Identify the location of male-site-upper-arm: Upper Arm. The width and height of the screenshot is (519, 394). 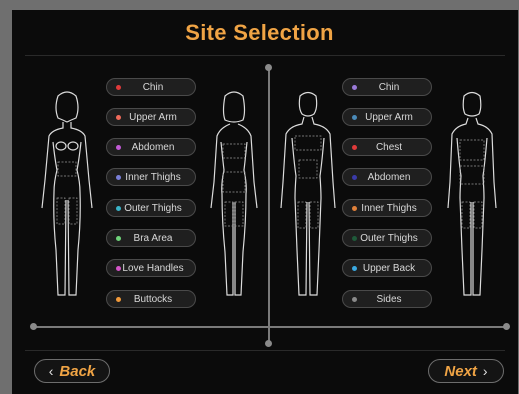
(387, 117).